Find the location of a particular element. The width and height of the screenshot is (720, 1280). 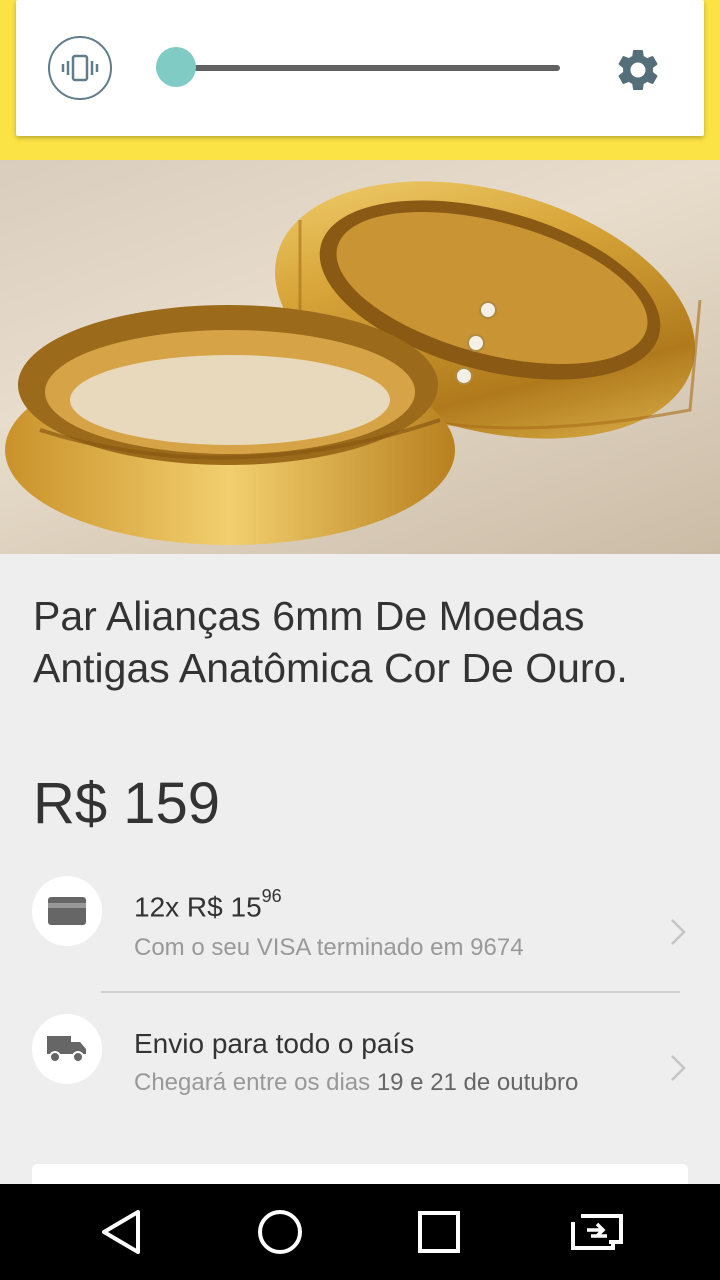

vibrate-icon is located at coordinates (80, 68).